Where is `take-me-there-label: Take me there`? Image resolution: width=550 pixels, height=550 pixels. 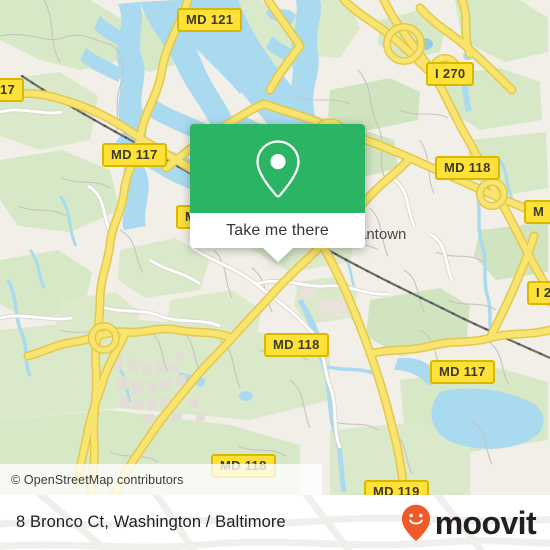 take-me-there-label: Take me there is located at coordinates (277, 230).